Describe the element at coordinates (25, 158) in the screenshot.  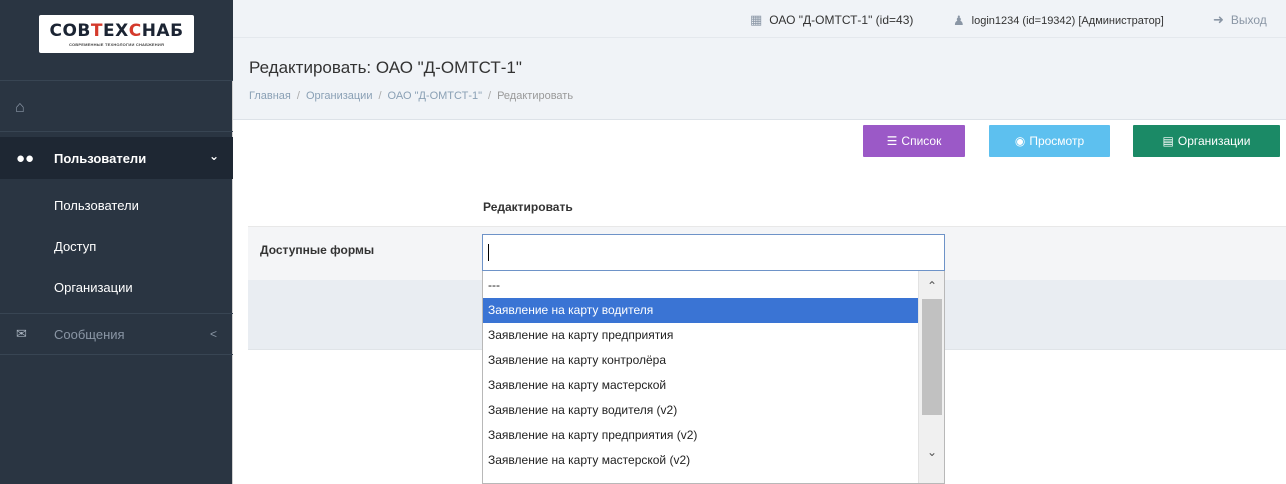
I see `users-icon: ●●` at that location.